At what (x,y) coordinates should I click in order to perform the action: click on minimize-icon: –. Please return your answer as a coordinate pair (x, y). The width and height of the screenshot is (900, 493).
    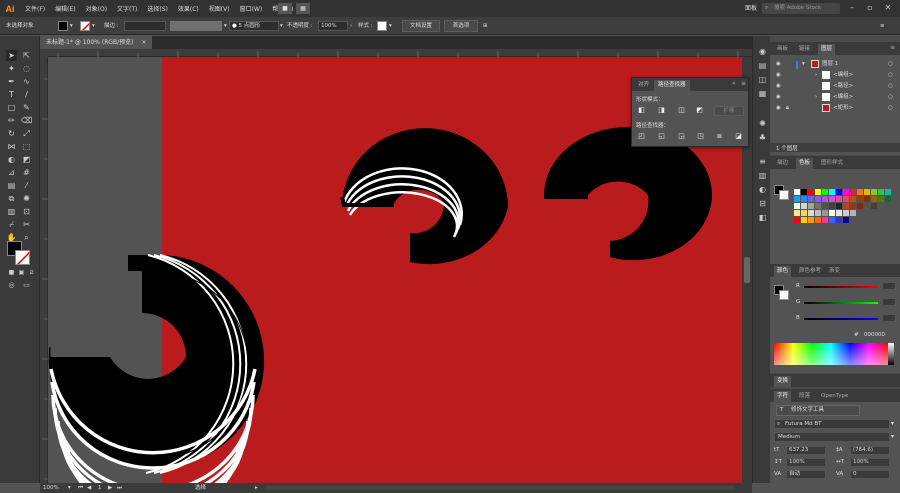
    Looking at the image, I should click on (852, 8).